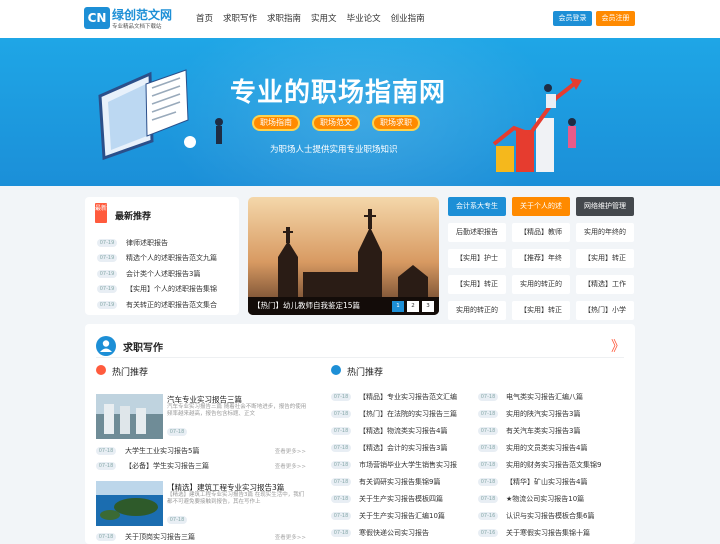 Image resolution: width=720 pixels, height=544 pixels. What do you see at coordinates (544, 397) in the screenshot?
I see `item-title: 电气类实习报告汇编八篇` at bounding box center [544, 397].